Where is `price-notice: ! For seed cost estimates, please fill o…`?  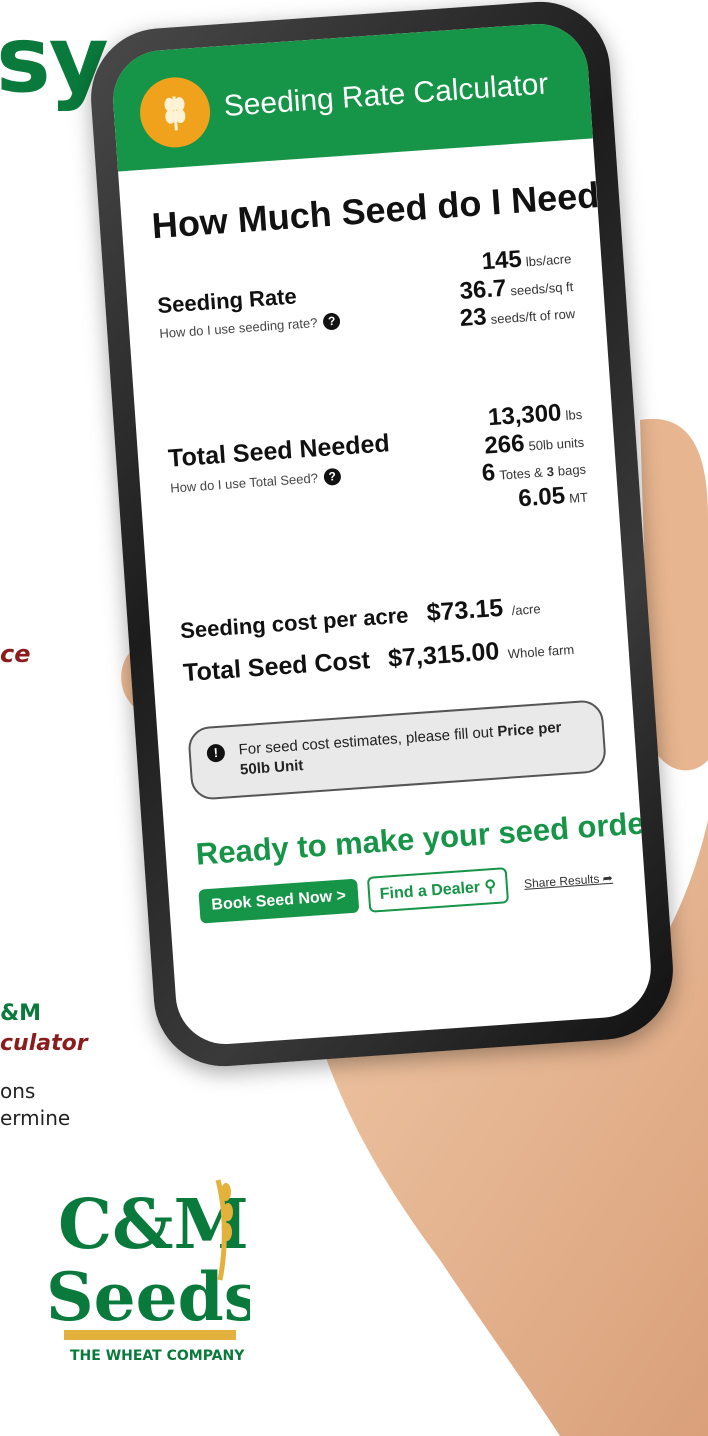
price-notice: ! For seed cost estimates, please fill o… is located at coordinates (397, 750).